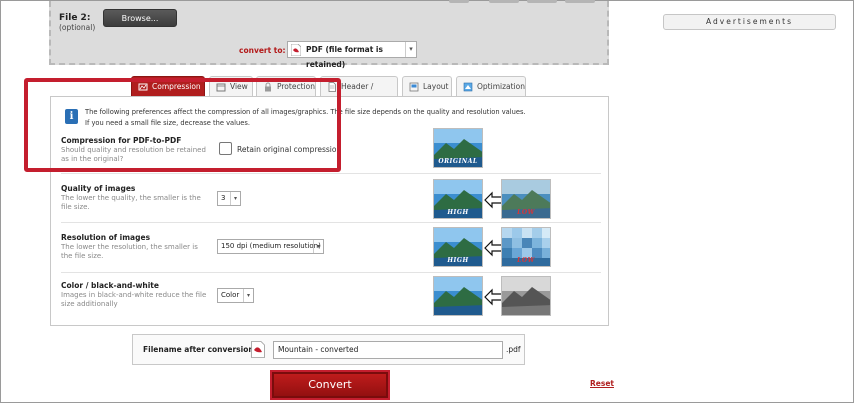 This screenshot has height=403, width=854. What do you see at coordinates (458, 148) in the screenshot?
I see `original-image-thumbnail: ORIGINAL` at bounding box center [458, 148].